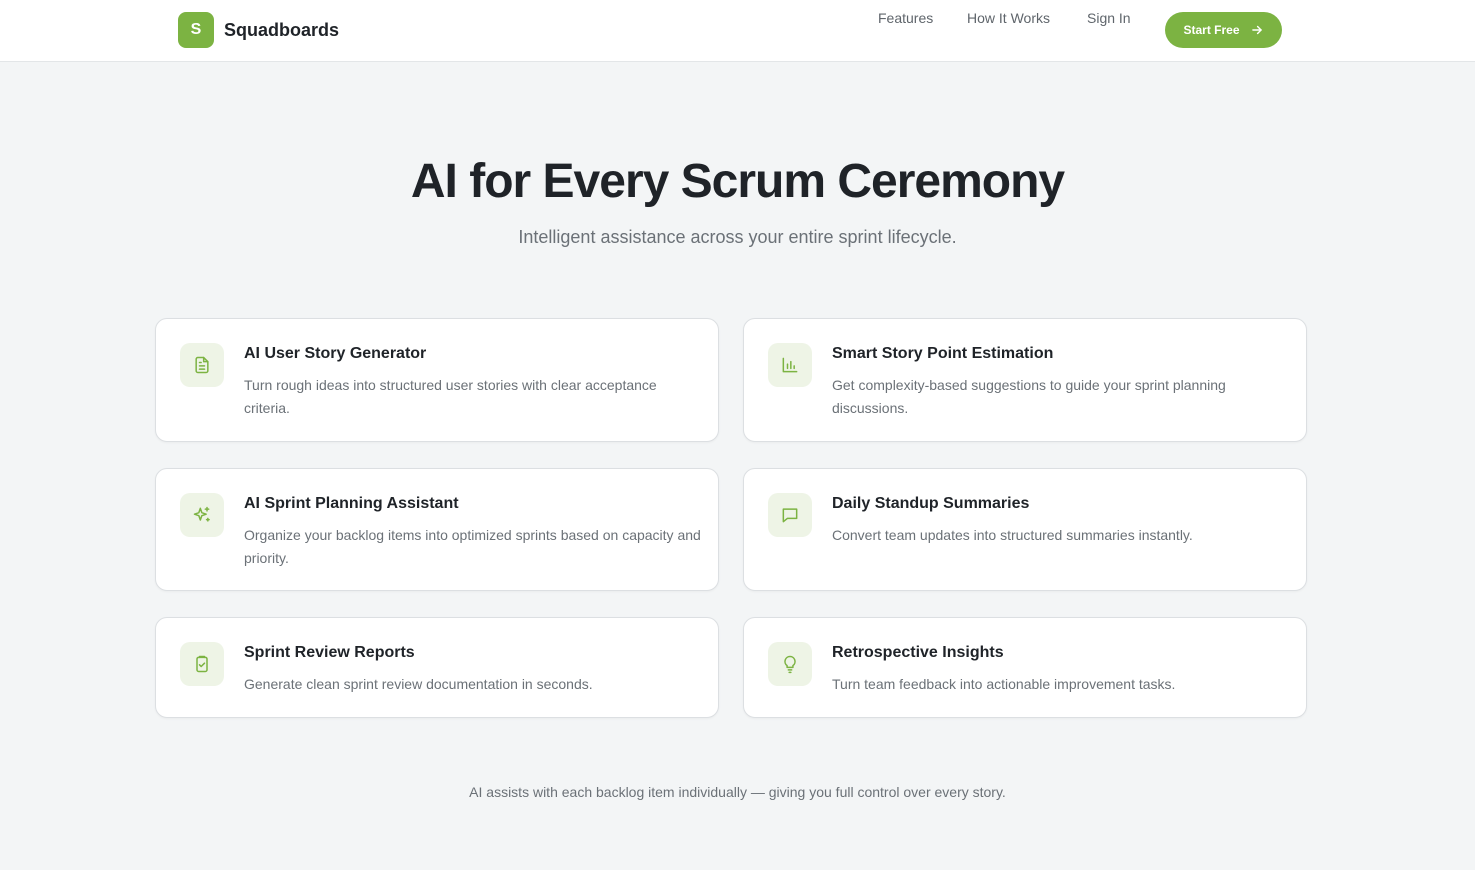 This screenshot has height=870, width=1475. What do you see at coordinates (202, 515) in the screenshot?
I see `sparkles-icon` at bounding box center [202, 515].